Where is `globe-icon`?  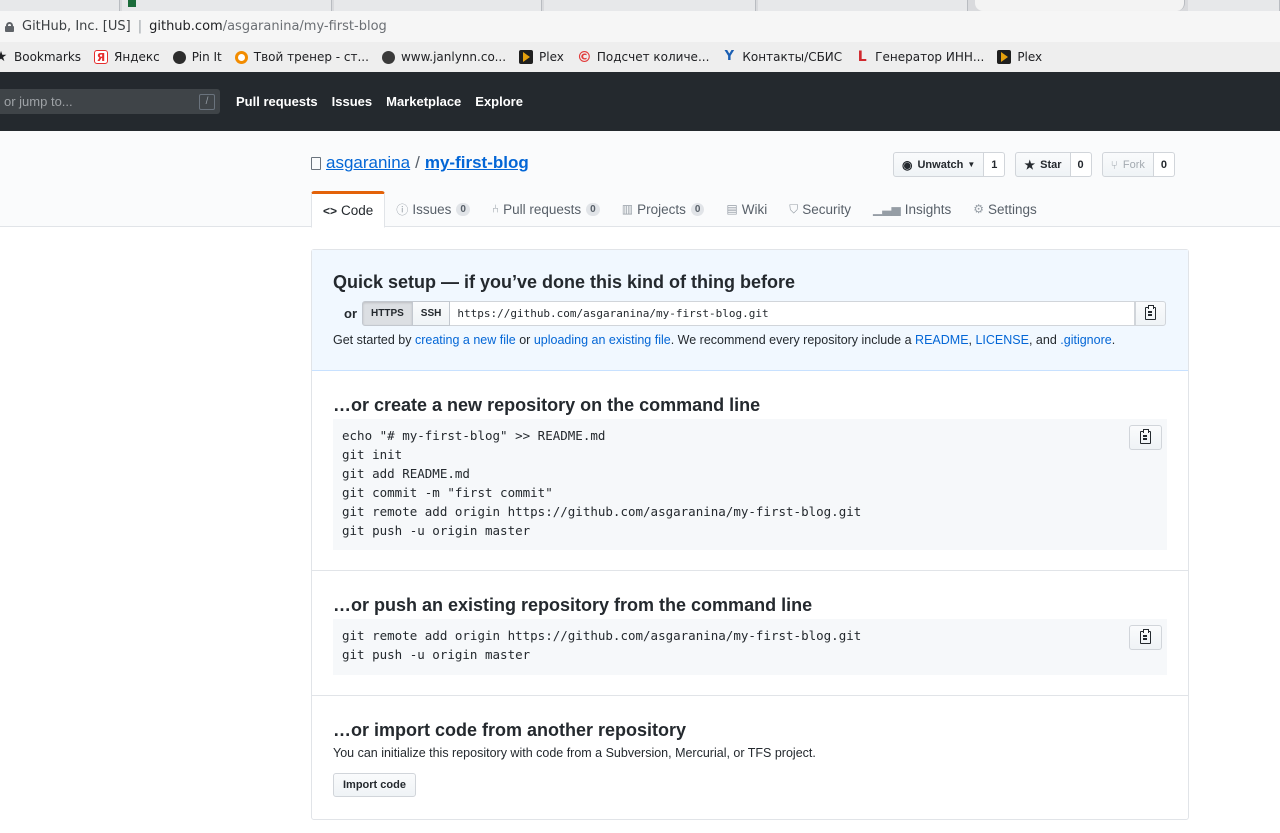
globe-icon is located at coordinates (388, 57).